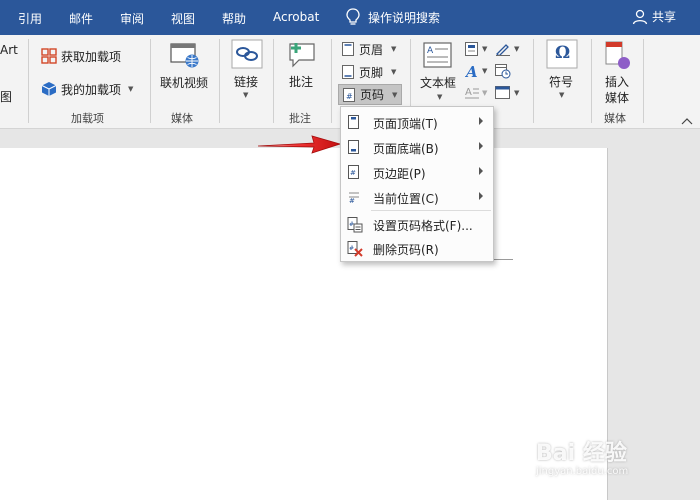 This screenshot has width=700, height=500. What do you see at coordinates (353, 147) in the screenshot?
I see `bottom-of-page-icon` at bounding box center [353, 147].